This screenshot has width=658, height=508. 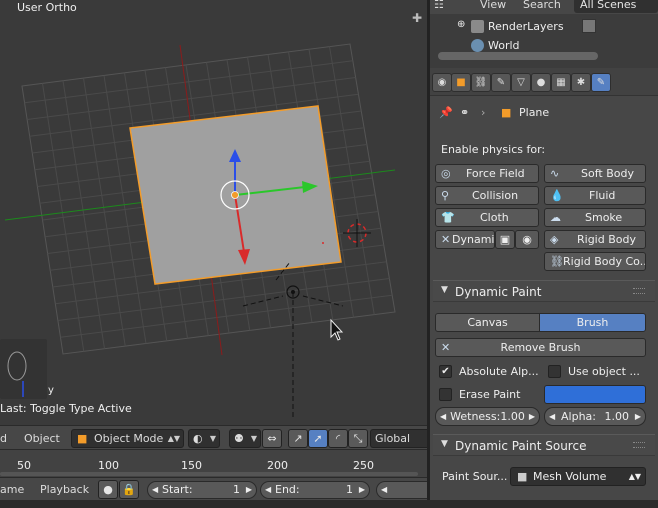 I want to click on tab-object: ■, so click(x=461, y=82).